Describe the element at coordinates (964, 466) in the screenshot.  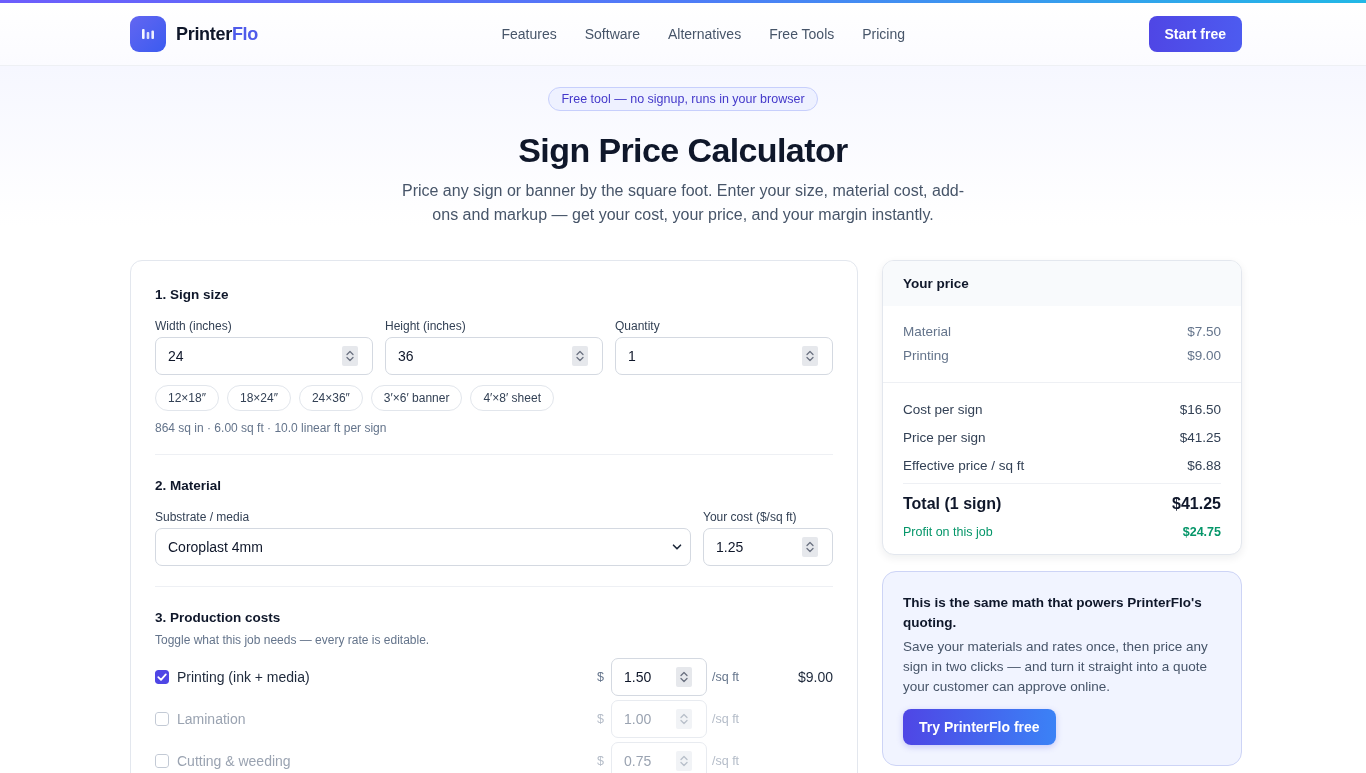
I see `summary-label: Effective price / sq ft` at that location.